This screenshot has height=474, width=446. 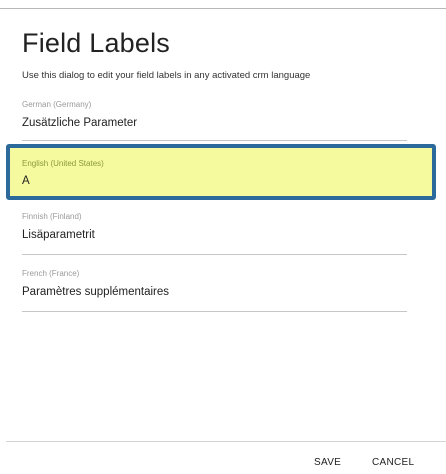 I want to click on field-english-highlight: English (United States) A, so click(x=221, y=172).